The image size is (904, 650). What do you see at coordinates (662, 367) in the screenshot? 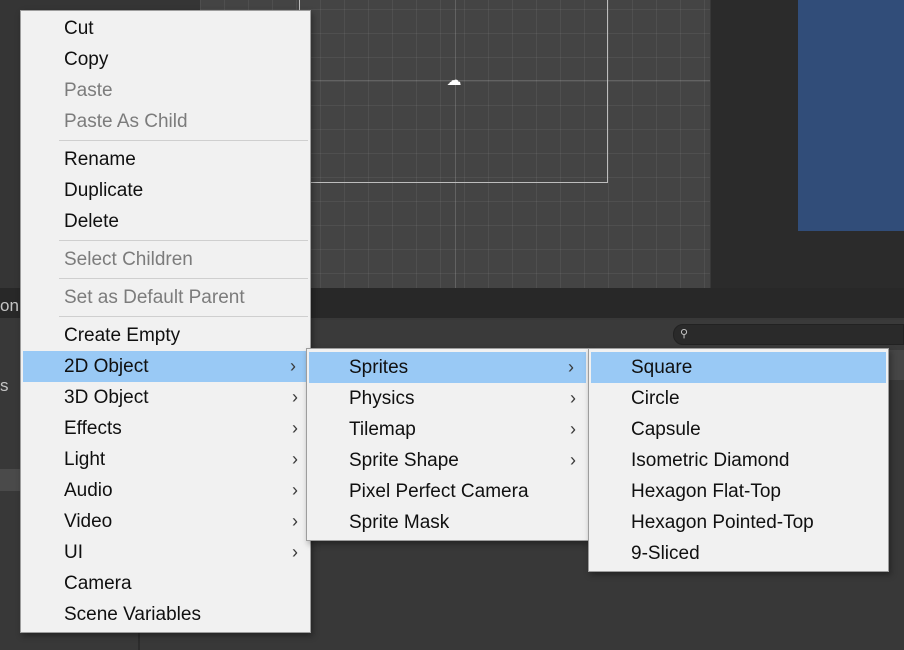
I see `menu-item-label: Square` at bounding box center [662, 367].